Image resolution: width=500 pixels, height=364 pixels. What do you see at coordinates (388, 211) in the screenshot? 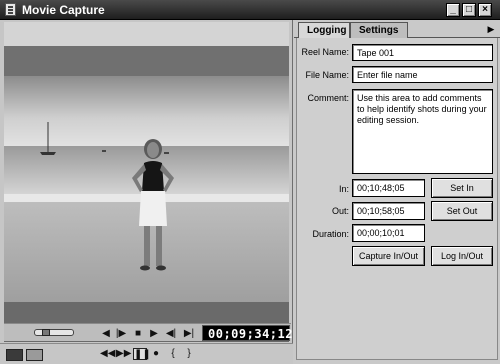
I see `out-point-input: 00;10;58;05` at bounding box center [388, 211].